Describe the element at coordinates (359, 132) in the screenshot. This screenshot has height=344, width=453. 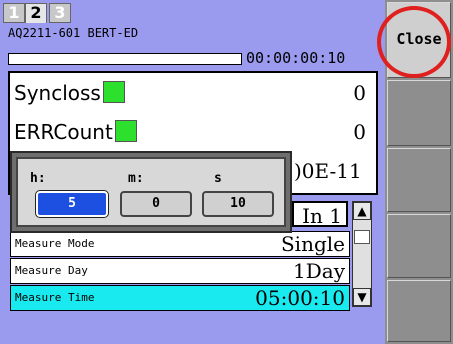
I see `errcount-value: 0` at that location.